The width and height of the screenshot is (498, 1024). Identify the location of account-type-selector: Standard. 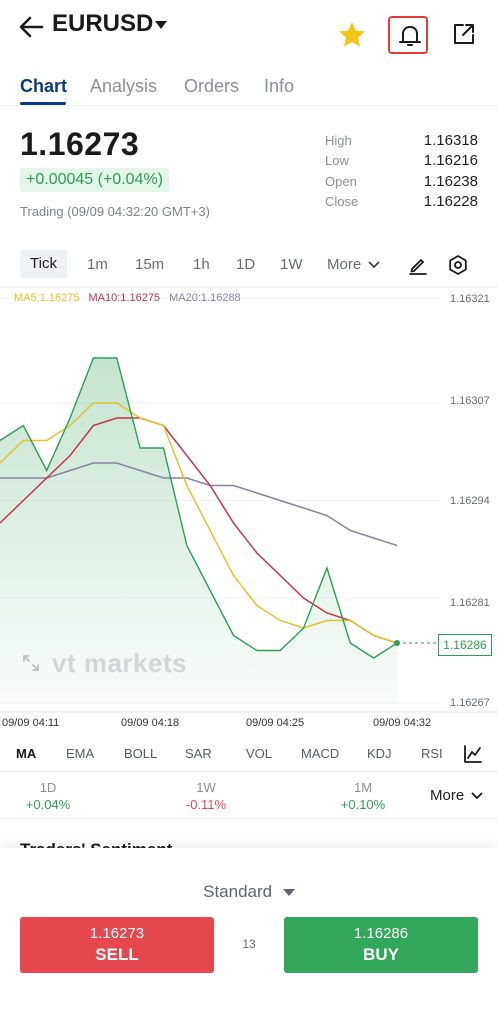
(249, 892).